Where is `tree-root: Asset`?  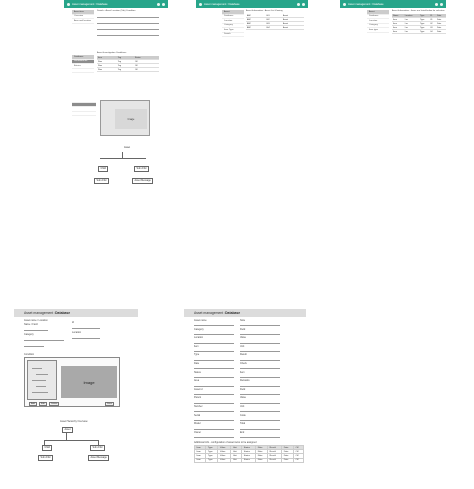
tree-root: Asset is located at coordinates (127, 147).